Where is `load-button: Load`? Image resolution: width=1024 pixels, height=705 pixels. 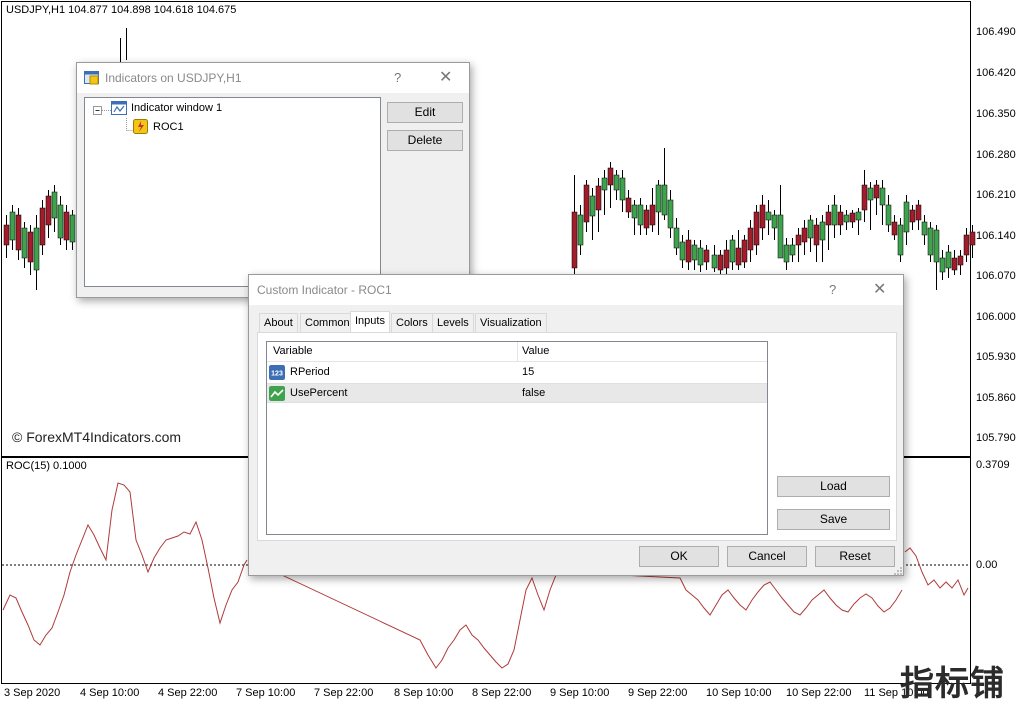
load-button: Load is located at coordinates (833, 486).